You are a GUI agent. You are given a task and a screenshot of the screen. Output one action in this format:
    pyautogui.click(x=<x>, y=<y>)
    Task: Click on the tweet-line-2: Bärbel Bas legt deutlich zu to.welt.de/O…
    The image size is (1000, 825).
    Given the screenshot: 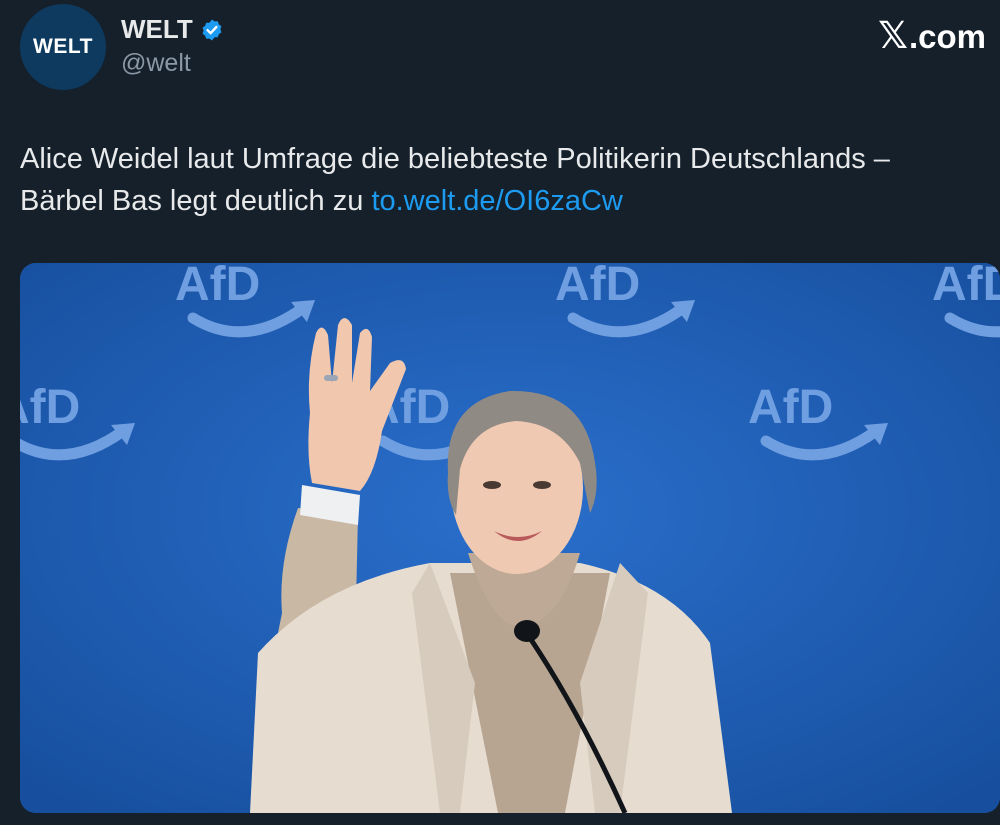 What is the action you would take?
    pyautogui.click(x=500, y=201)
    